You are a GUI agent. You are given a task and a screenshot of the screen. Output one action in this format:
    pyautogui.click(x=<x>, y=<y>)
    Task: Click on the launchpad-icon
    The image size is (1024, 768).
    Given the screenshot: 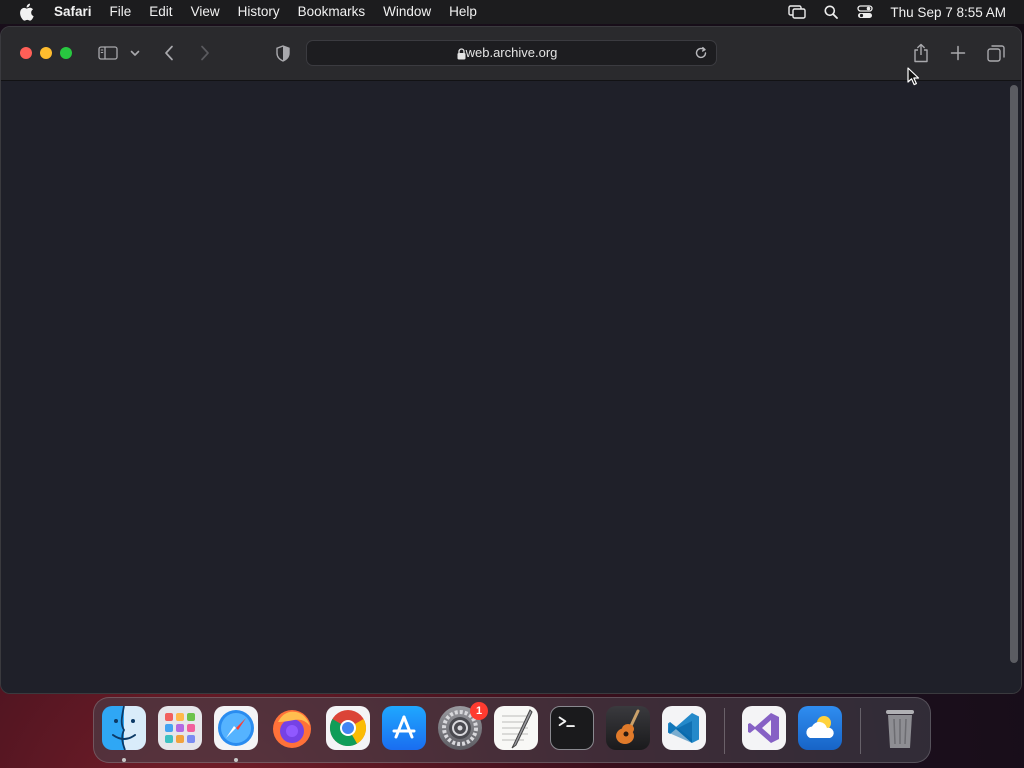 What is the action you would take?
    pyautogui.click(x=180, y=728)
    